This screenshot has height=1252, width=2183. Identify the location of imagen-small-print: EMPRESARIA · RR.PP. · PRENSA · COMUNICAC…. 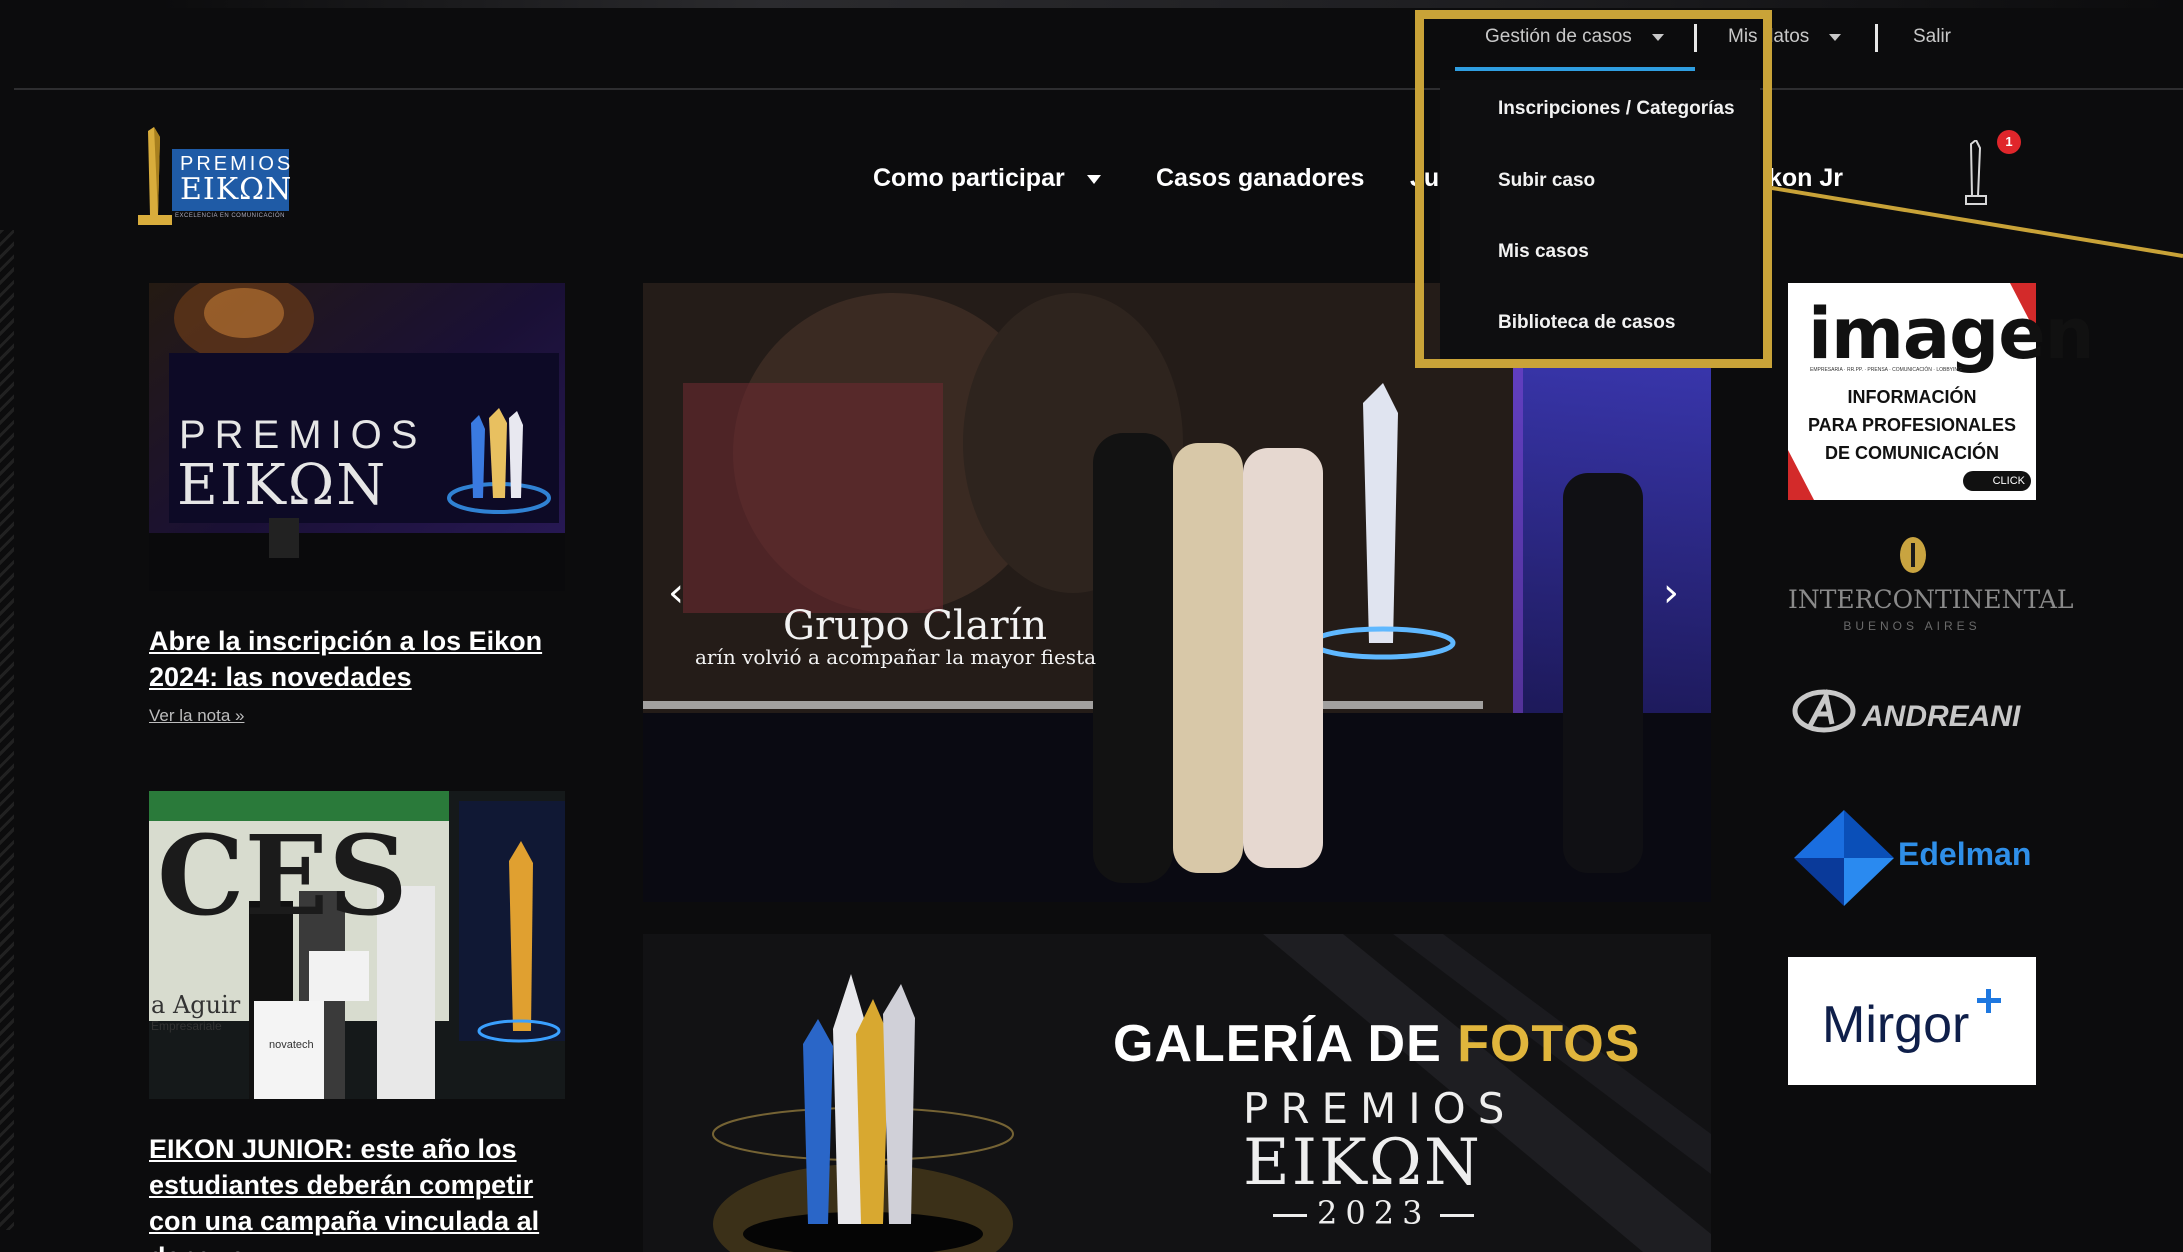
(1886, 370).